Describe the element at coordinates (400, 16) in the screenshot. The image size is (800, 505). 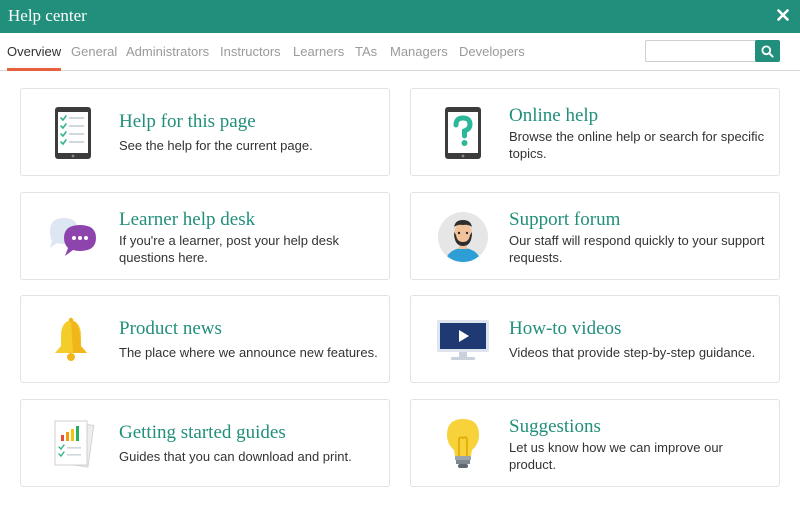
I see `title-bar: Help center` at that location.